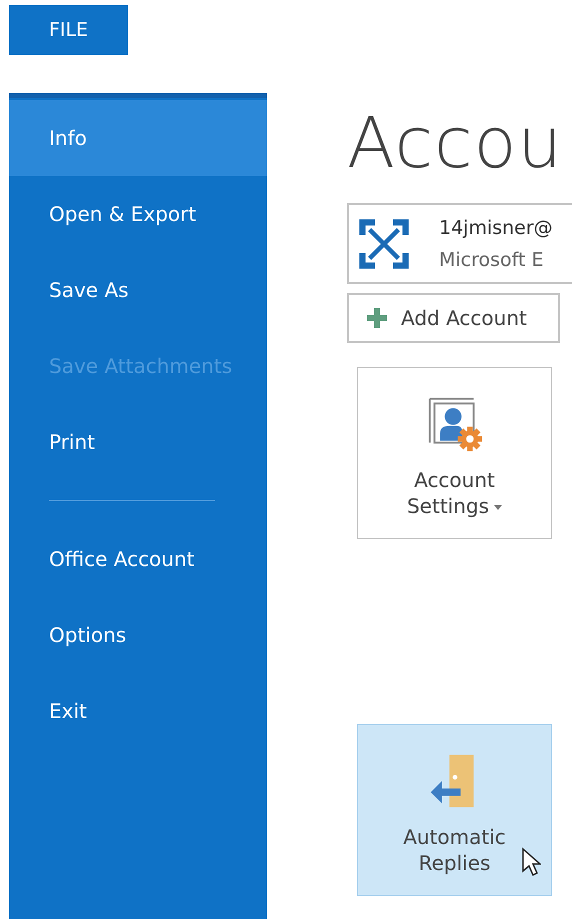 The image size is (572, 919). Describe the element at coordinates (384, 243) in the screenshot. I see `exchange-icon` at that location.